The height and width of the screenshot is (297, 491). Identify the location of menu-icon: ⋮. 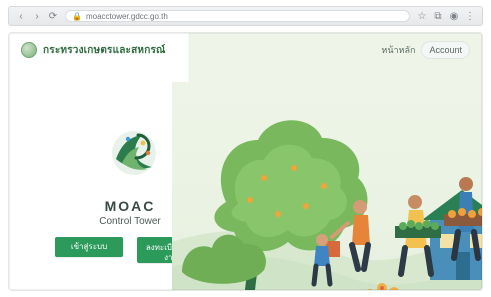
(470, 16).